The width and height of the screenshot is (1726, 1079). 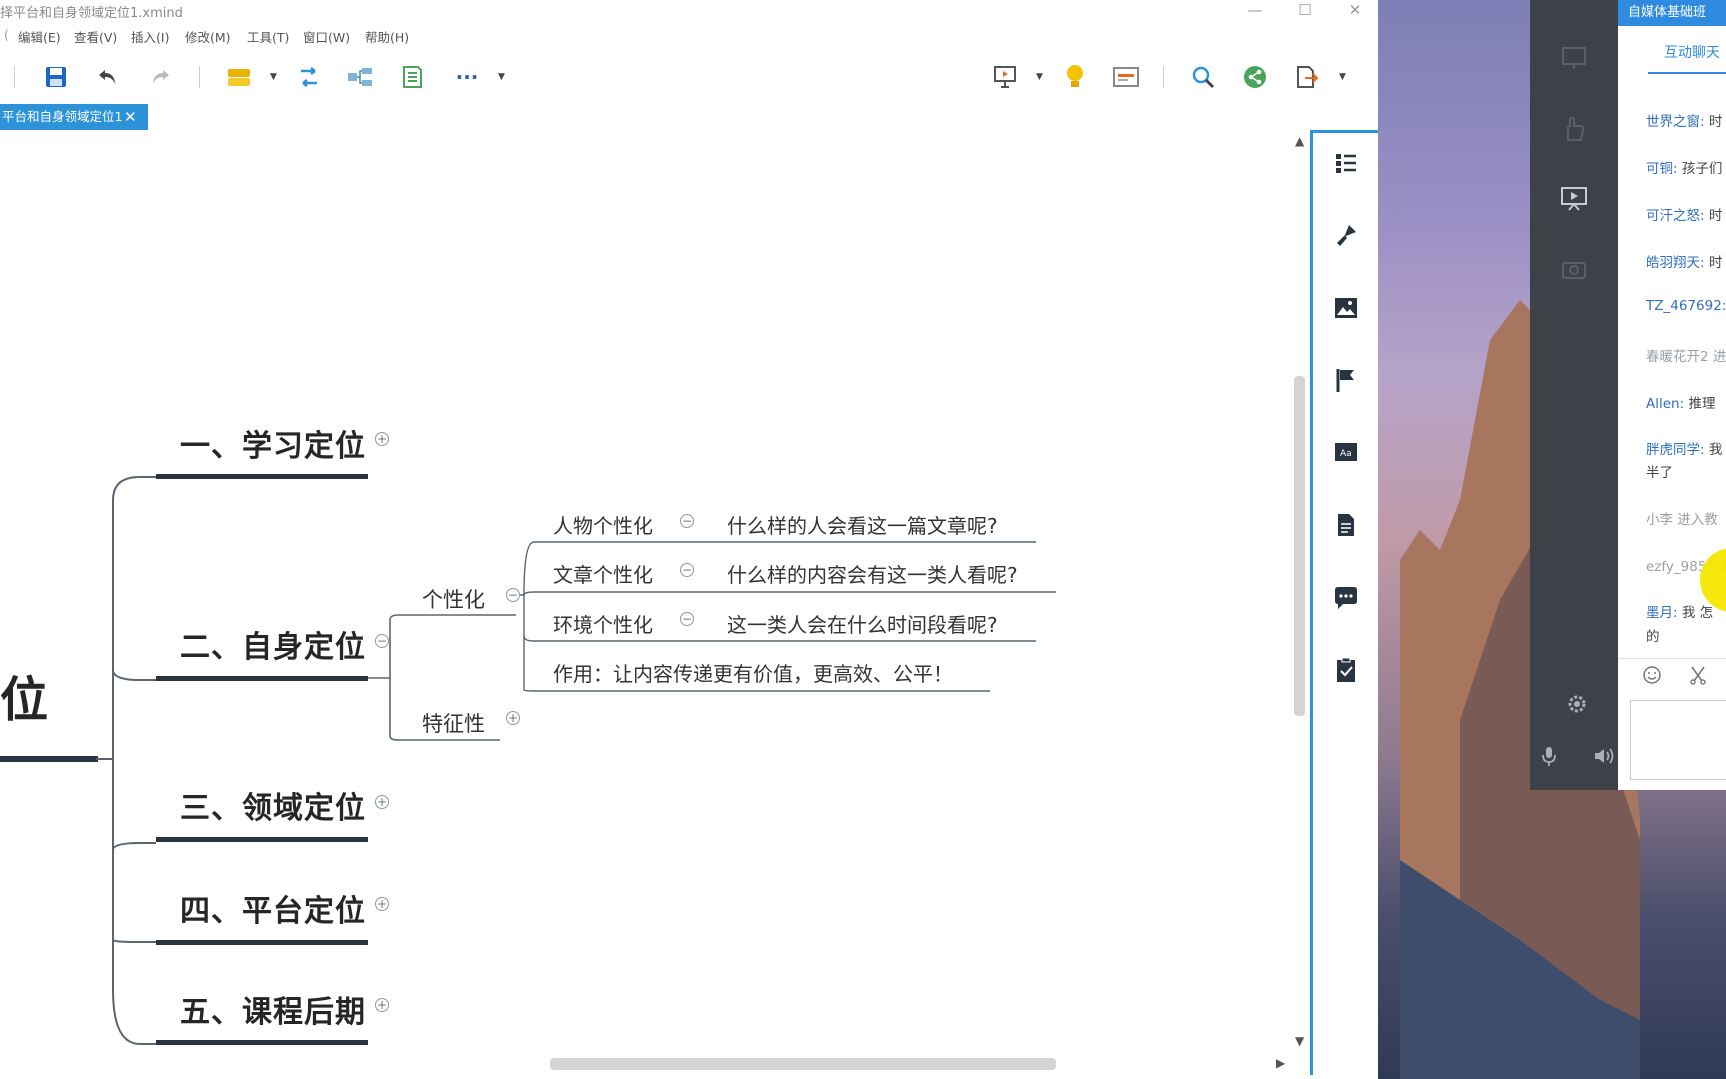 I want to click on share-icon, so click(x=1255, y=77).